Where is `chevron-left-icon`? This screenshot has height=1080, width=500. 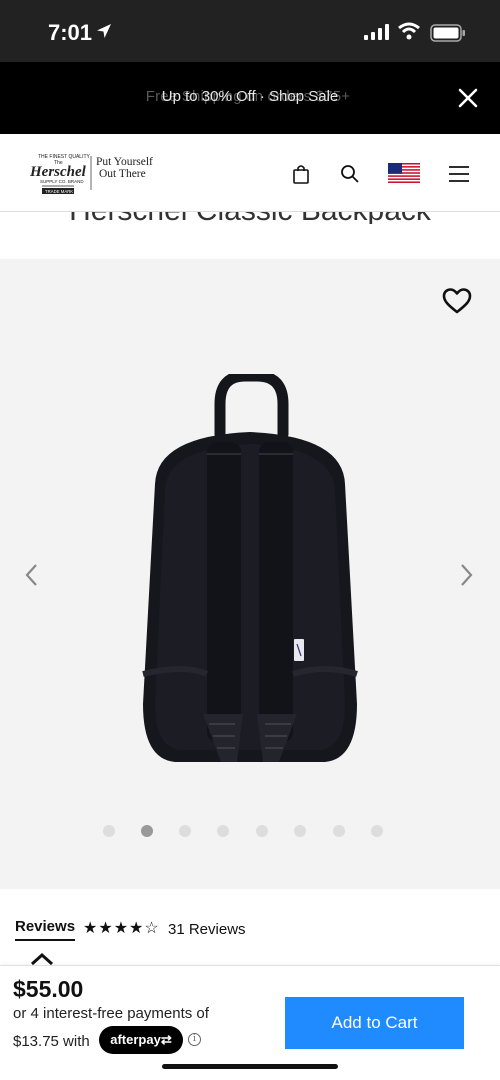 chevron-left-icon is located at coordinates (32, 575).